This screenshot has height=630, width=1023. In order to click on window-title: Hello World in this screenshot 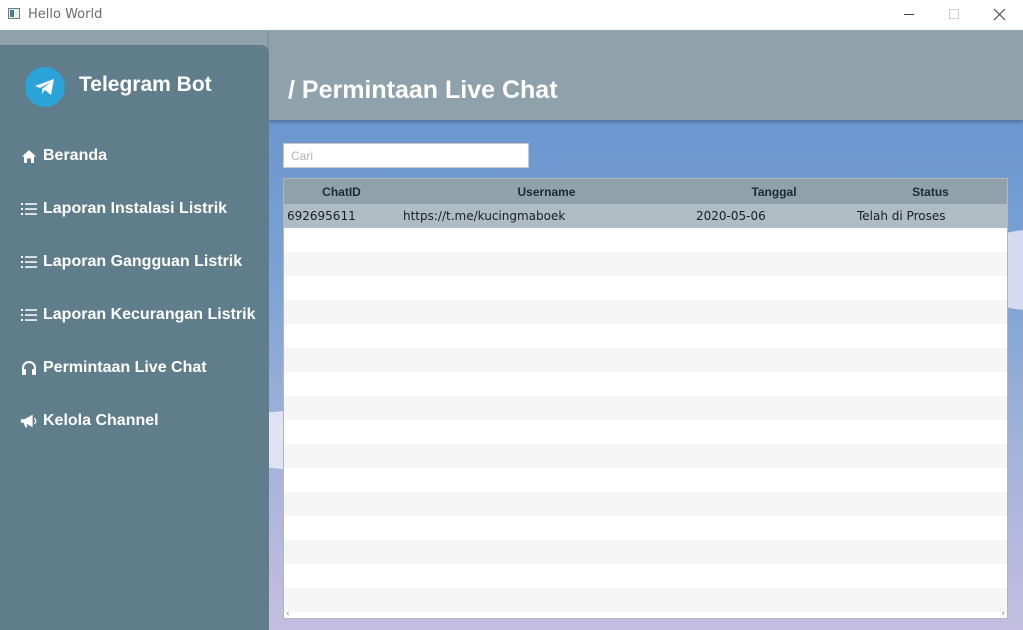, I will do `click(65, 14)`.